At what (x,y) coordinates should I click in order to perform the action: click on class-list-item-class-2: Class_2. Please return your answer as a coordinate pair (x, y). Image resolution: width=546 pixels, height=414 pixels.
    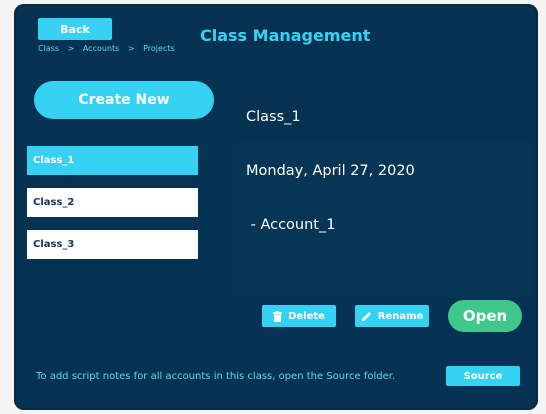
    Looking at the image, I should click on (112, 202).